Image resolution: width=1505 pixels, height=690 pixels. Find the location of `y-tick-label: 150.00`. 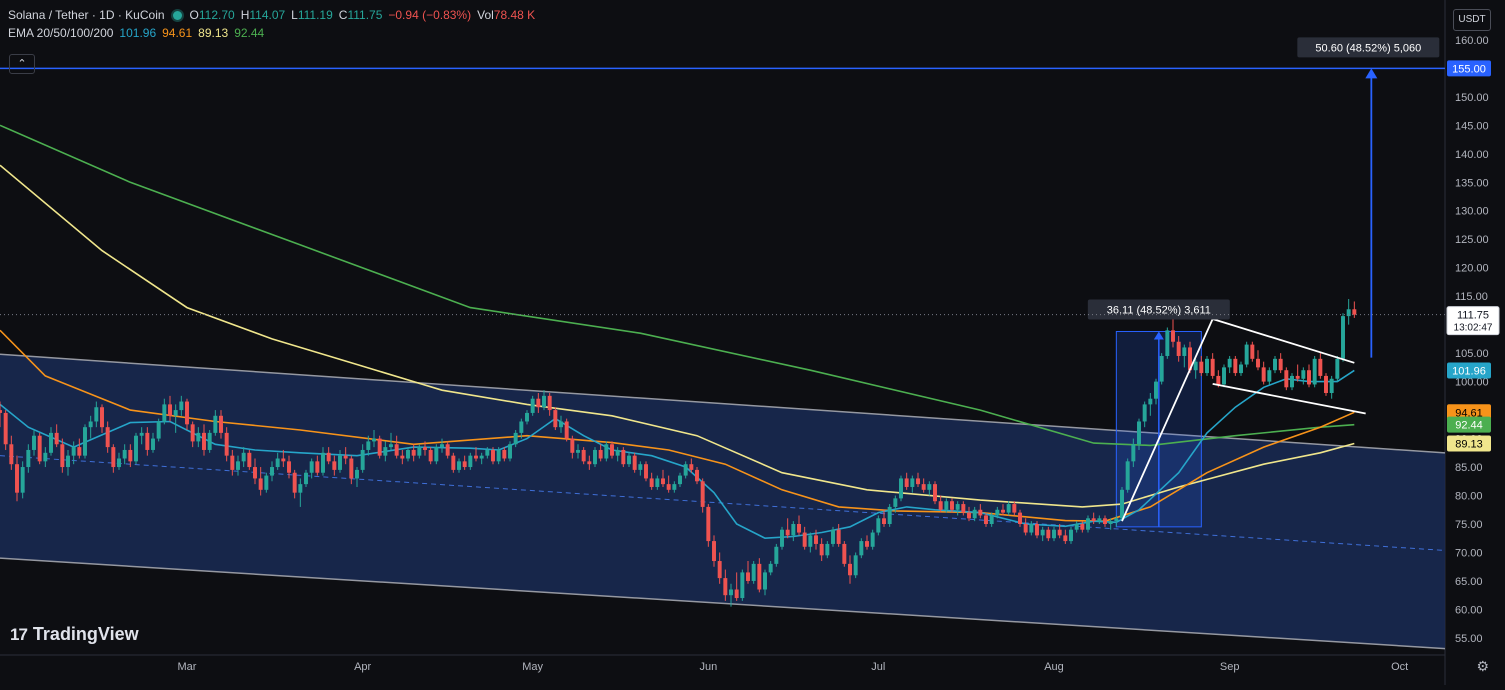

y-tick-label: 150.00 is located at coordinates (1472, 98).